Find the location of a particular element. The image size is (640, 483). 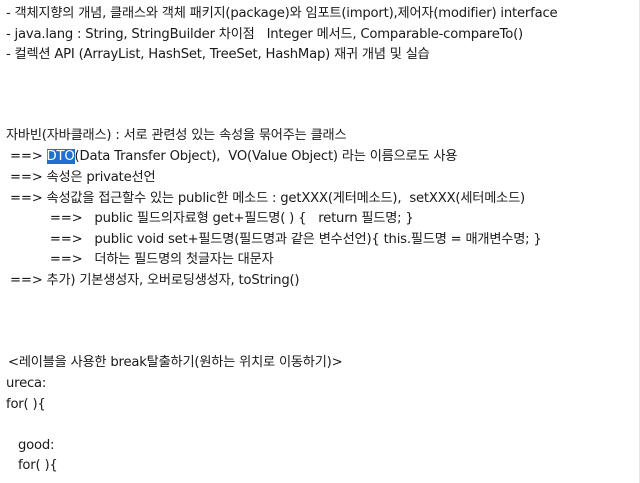

javabean-title: 자바빈(자바클래스) : 서로 관련성 있는 속성을 묶어주는 클래스 is located at coordinates (176, 135).